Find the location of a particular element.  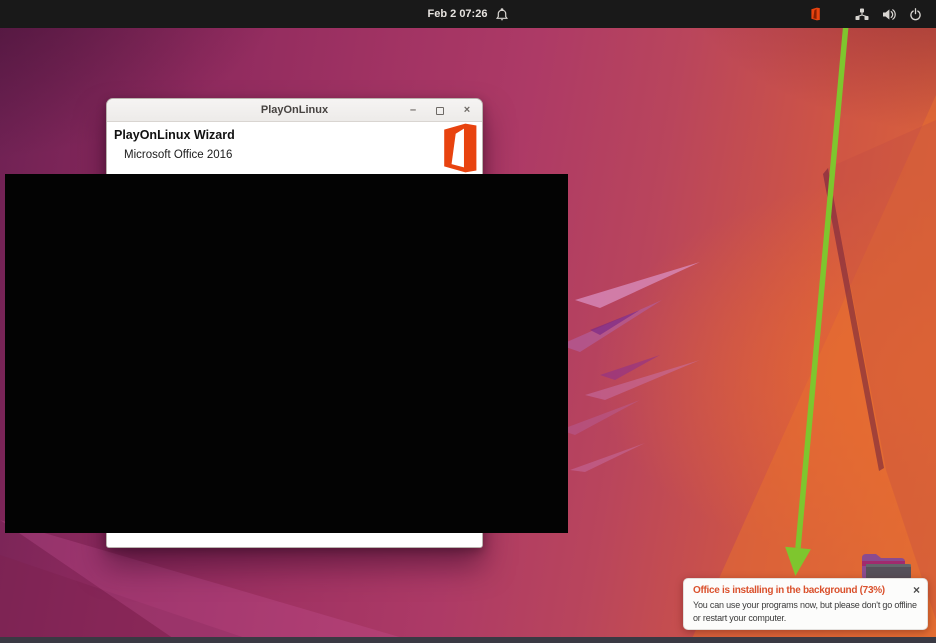

clock-menu: Feb 2 07:26 is located at coordinates (468, 14).